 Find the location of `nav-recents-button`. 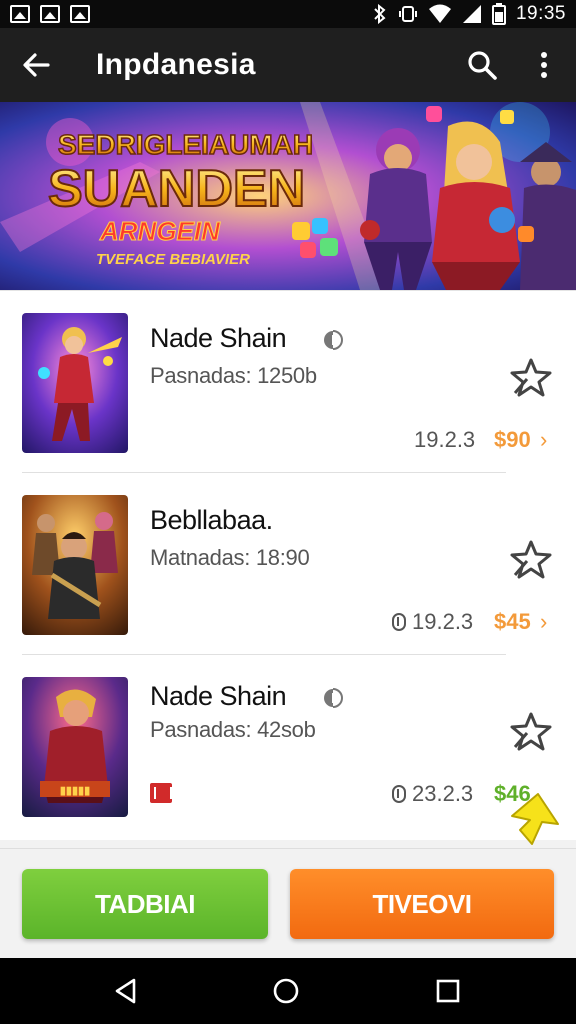

nav-recents-button is located at coordinates (448, 991).